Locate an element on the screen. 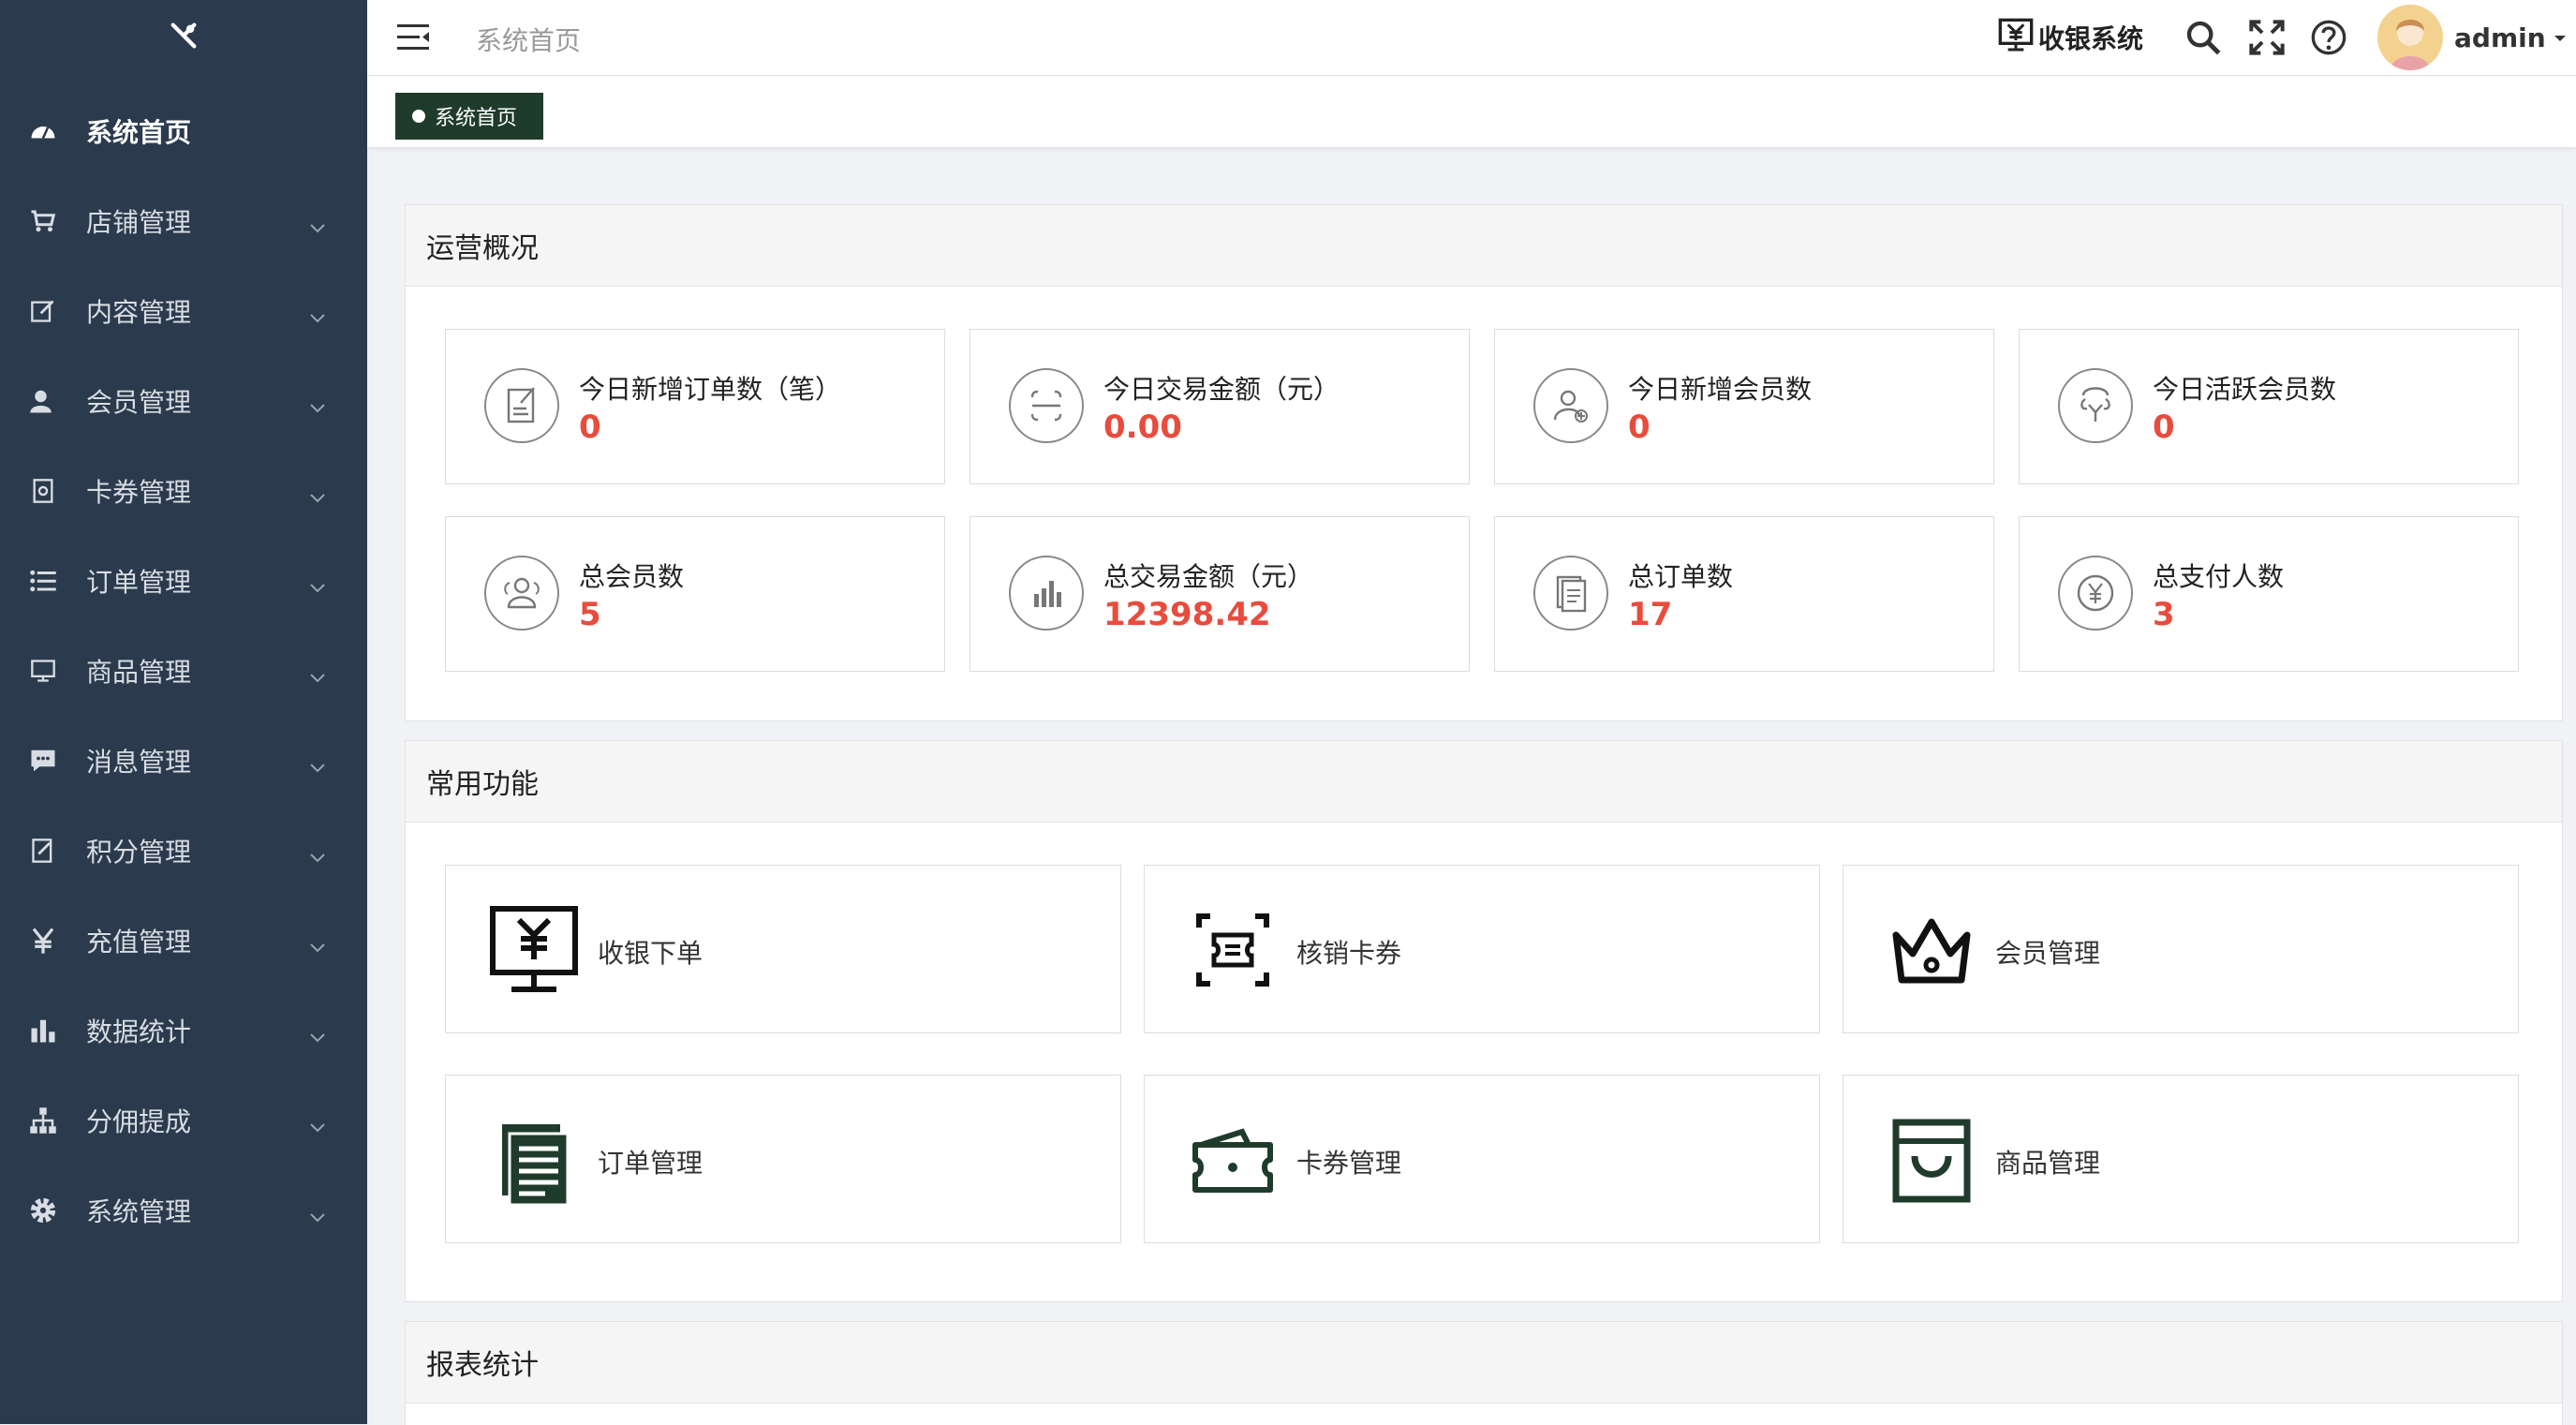 This screenshot has width=2576, height=1425. sidebar-item-orders: 订单管理 is located at coordinates (183, 580).